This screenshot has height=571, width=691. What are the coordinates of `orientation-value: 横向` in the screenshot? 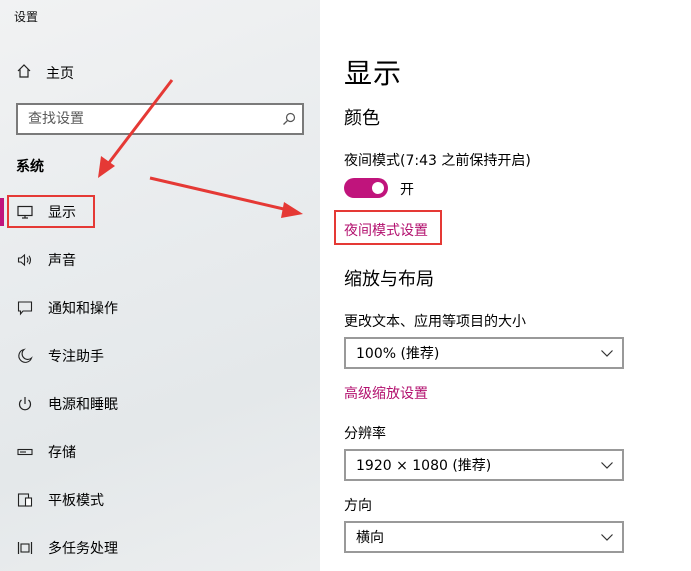 It's located at (370, 538).